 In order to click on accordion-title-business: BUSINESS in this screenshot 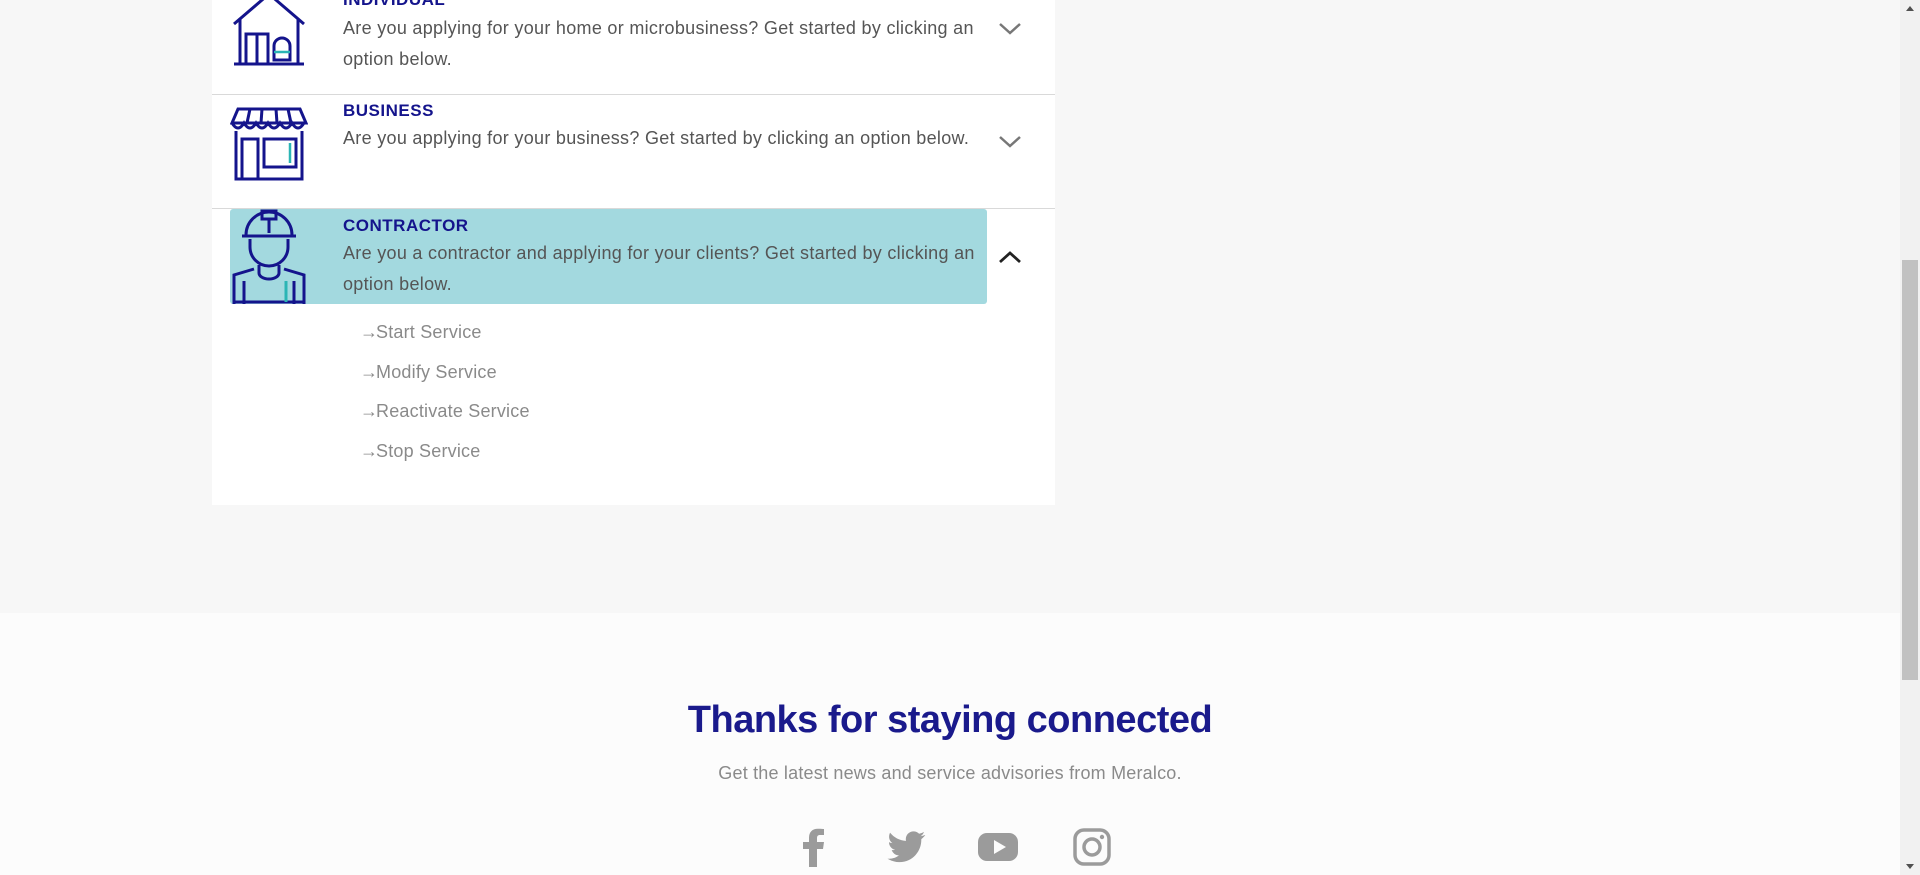, I will do `click(388, 110)`.